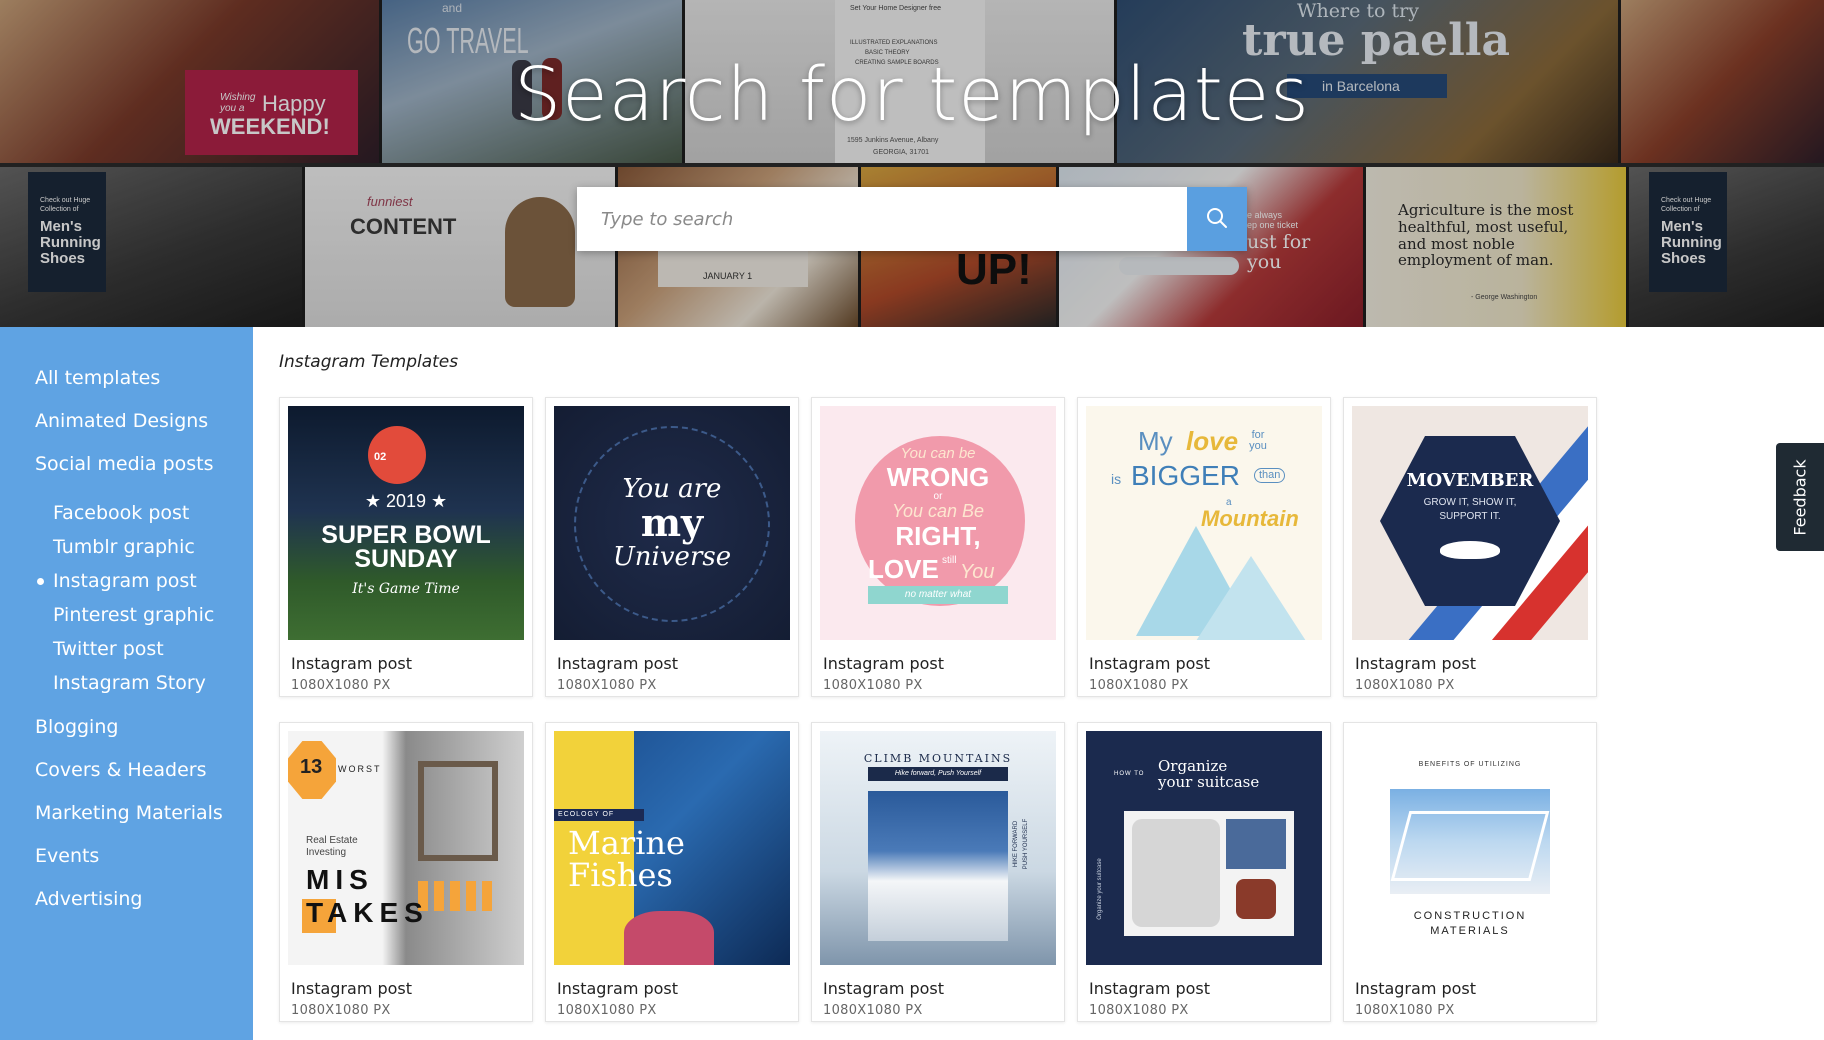  What do you see at coordinates (126, 378) in the screenshot?
I see `sidebar-item-all-templates: All templates` at bounding box center [126, 378].